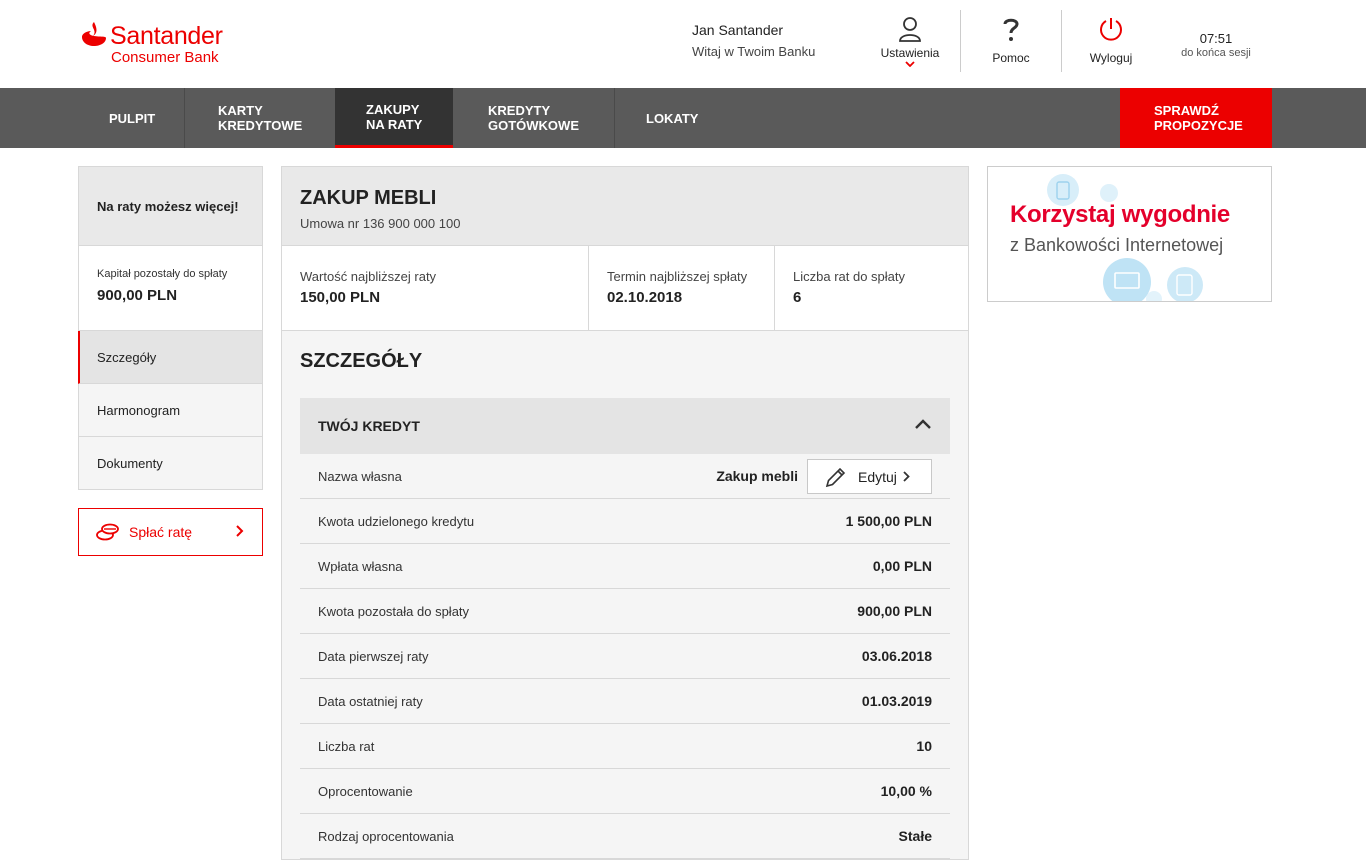 The image size is (1366, 860). What do you see at coordinates (754, 51) in the screenshot?
I see `user-greeting: Witaj w Twoim Banku` at bounding box center [754, 51].